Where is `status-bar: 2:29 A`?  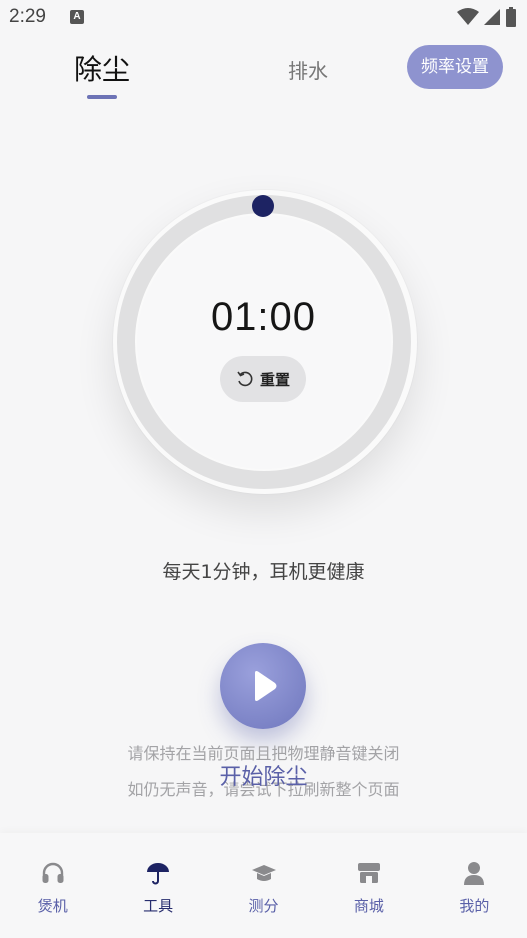 status-bar: 2:29 A is located at coordinates (263, 18).